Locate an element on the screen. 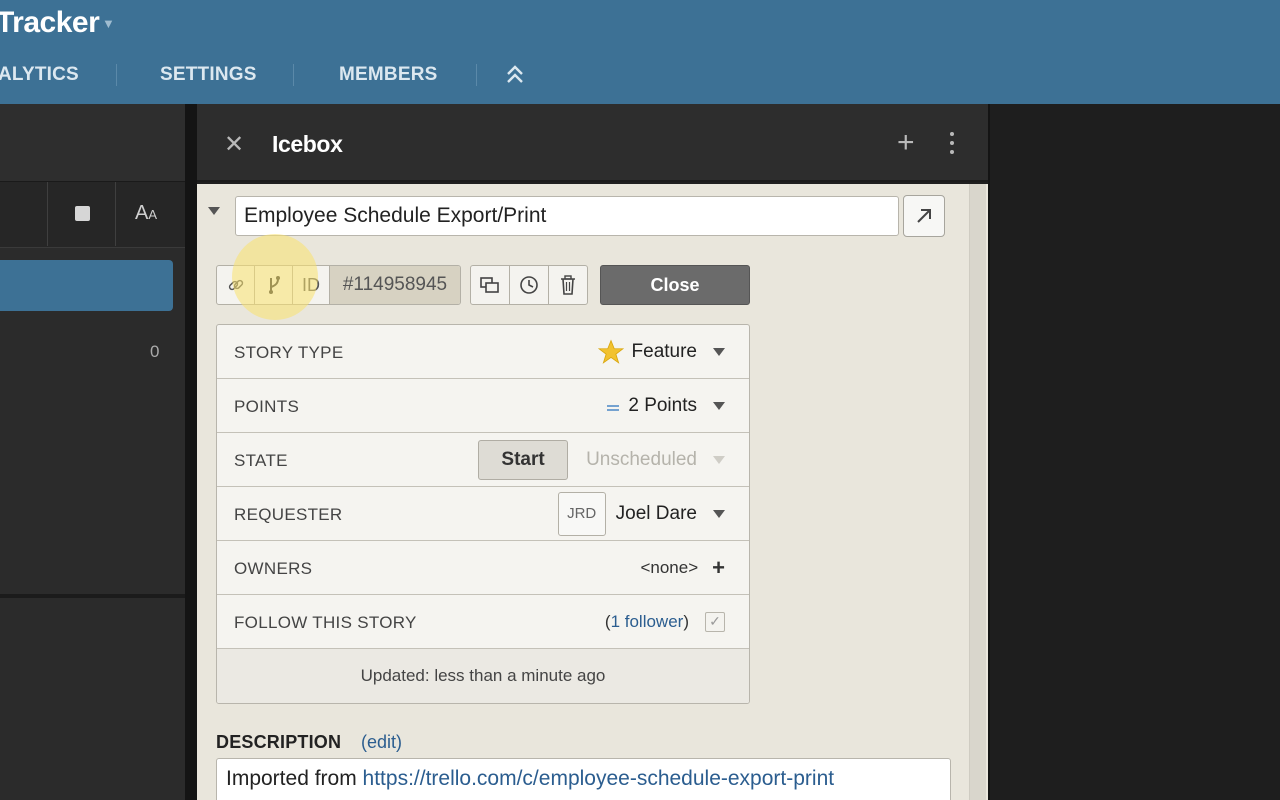 The width and height of the screenshot is (1280, 800). points-select: 2 Points is located at coordinates (665, 405).